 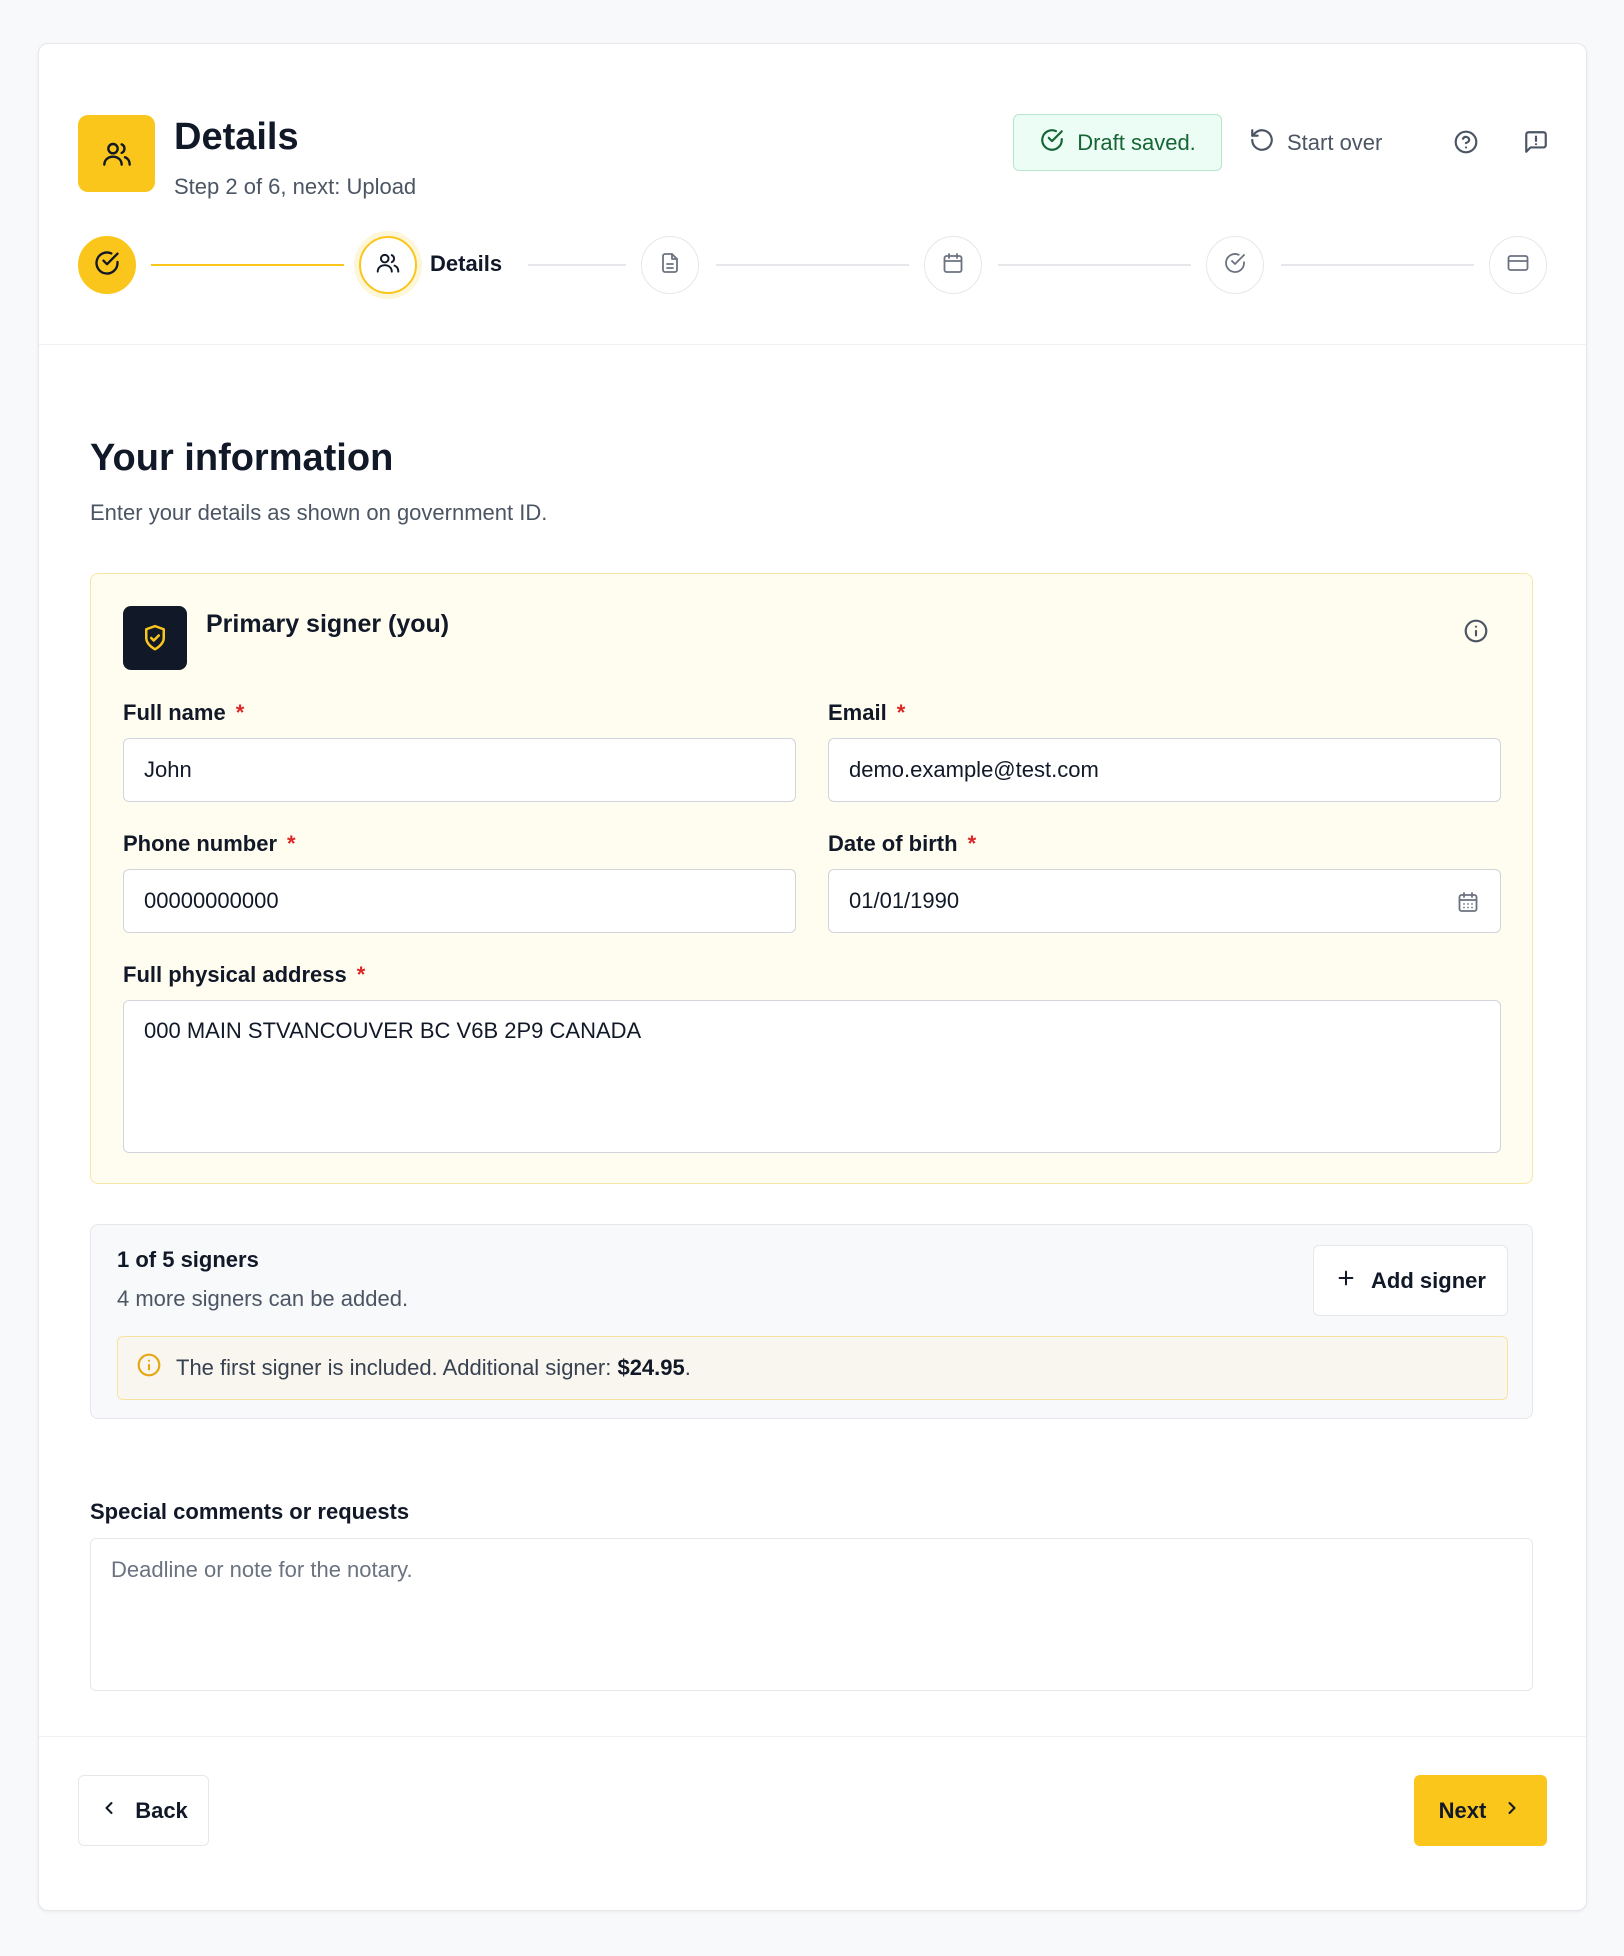 I want to click on back-button: Back, so click(x=143, y=1810).